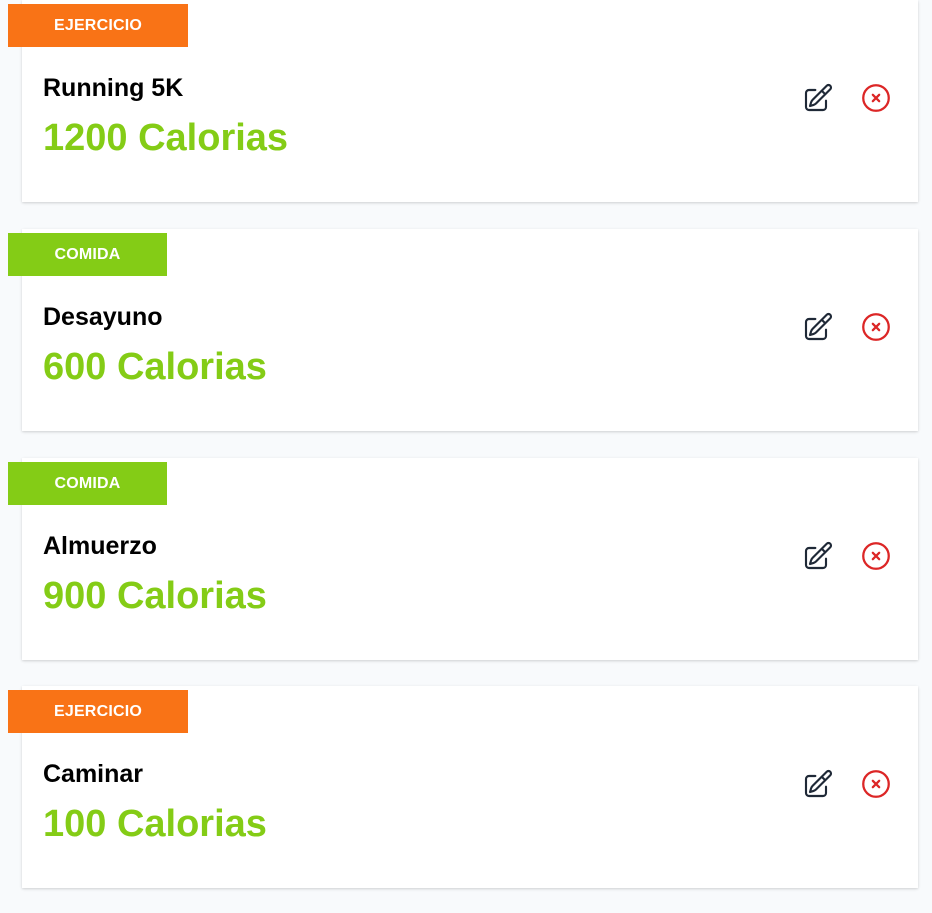 Image resolution: width=932 pixels, height=913 pixels. Describe the element at coordinates (93, 774) in the screenshot. I see `activity-name: Caminar` at that location.